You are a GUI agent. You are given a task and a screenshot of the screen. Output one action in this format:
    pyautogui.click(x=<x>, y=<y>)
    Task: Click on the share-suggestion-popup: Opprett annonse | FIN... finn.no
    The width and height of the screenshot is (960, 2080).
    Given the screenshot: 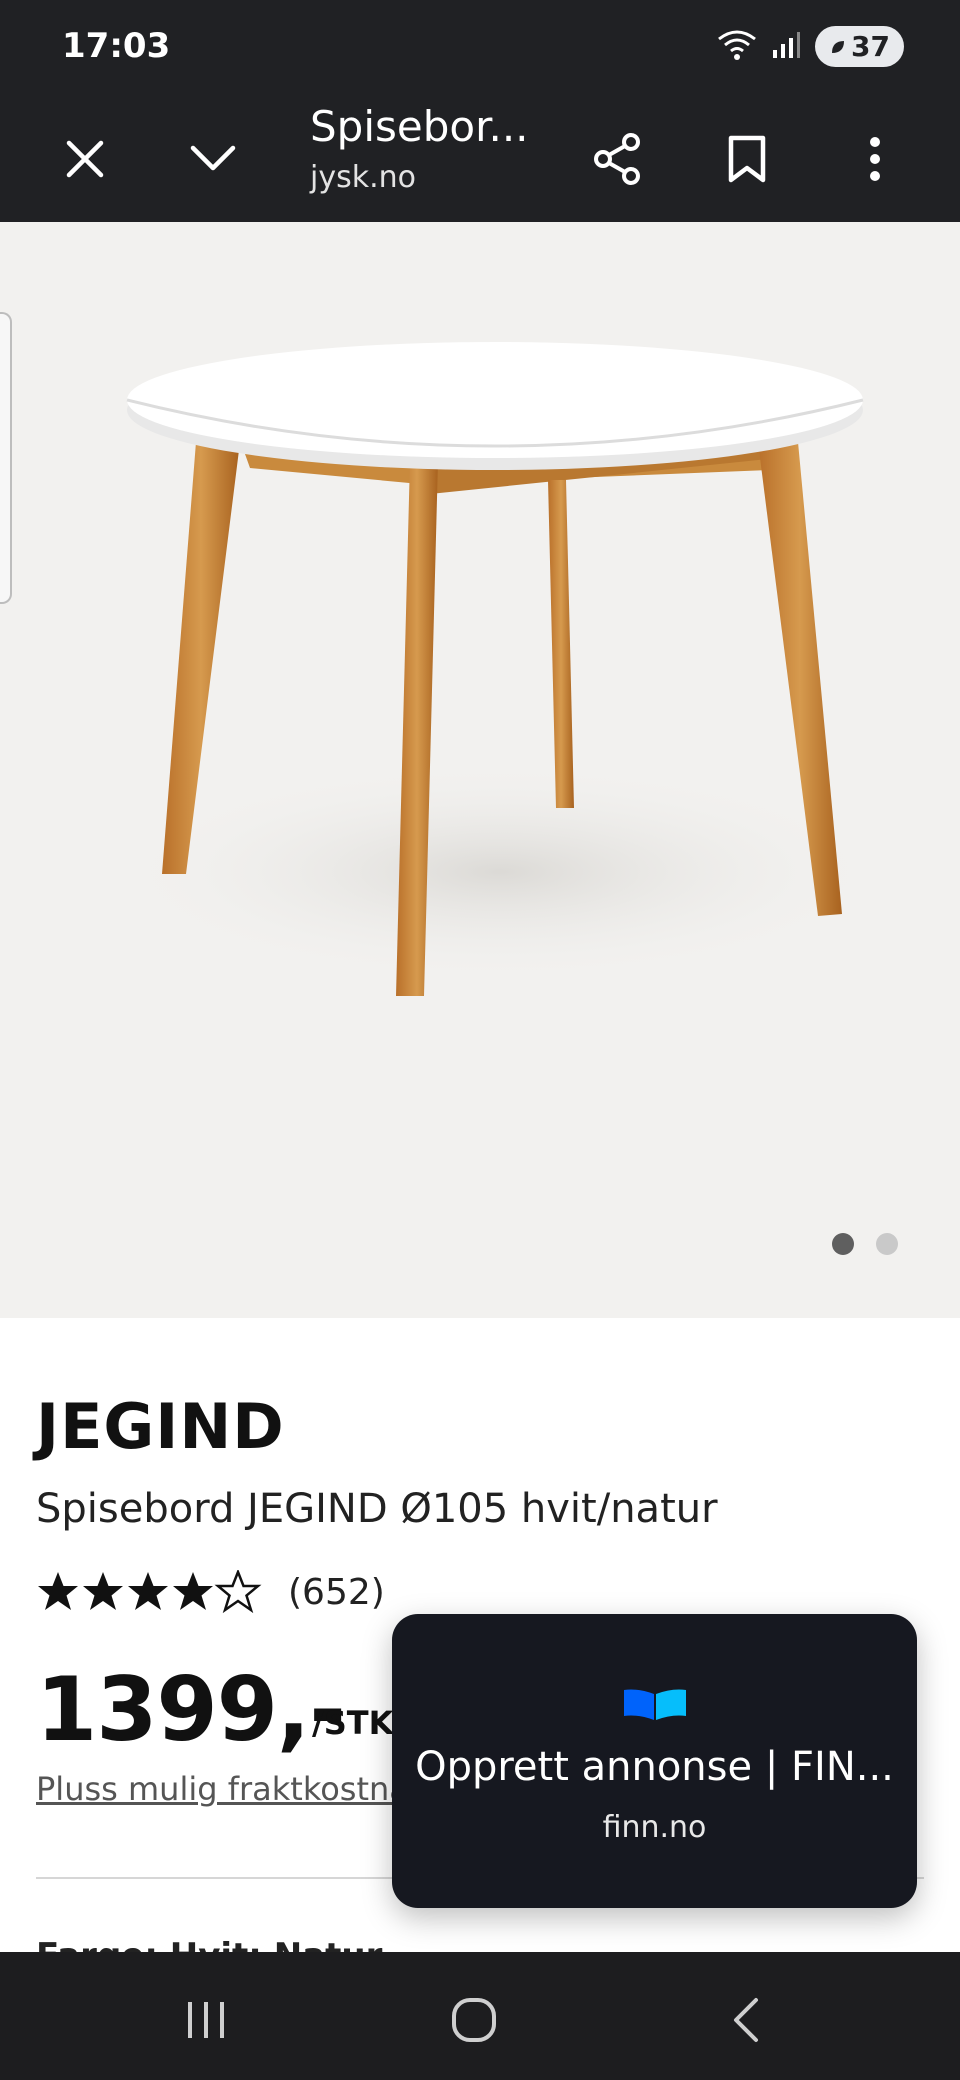 What is the action you would take?
    pyautogui.click(x=654, y=1761)
    